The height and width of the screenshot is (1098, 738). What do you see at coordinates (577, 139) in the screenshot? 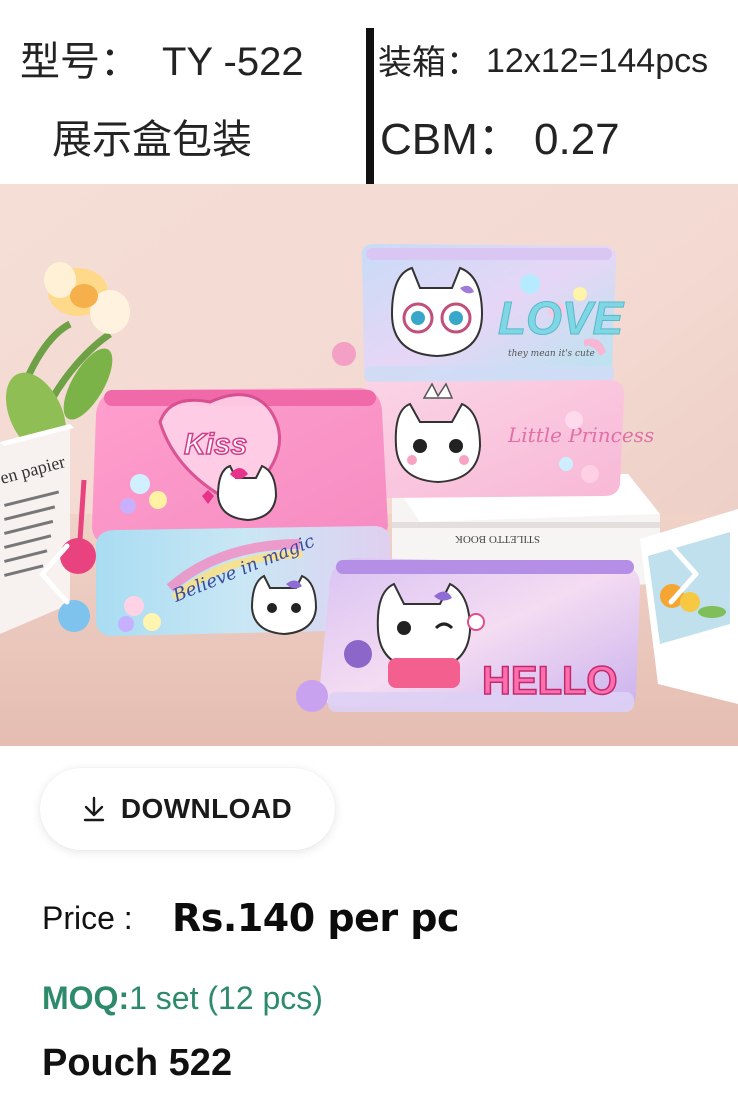
I see `cbm-value: 0.27` at bounding box center [577, 139].